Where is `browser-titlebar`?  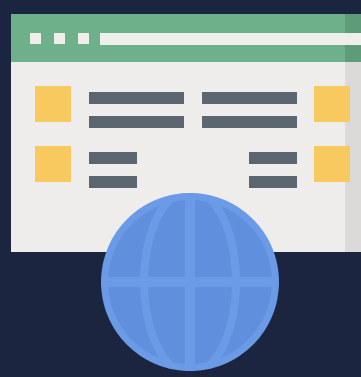 browser-titlebar is located at coordinates (186, 38).